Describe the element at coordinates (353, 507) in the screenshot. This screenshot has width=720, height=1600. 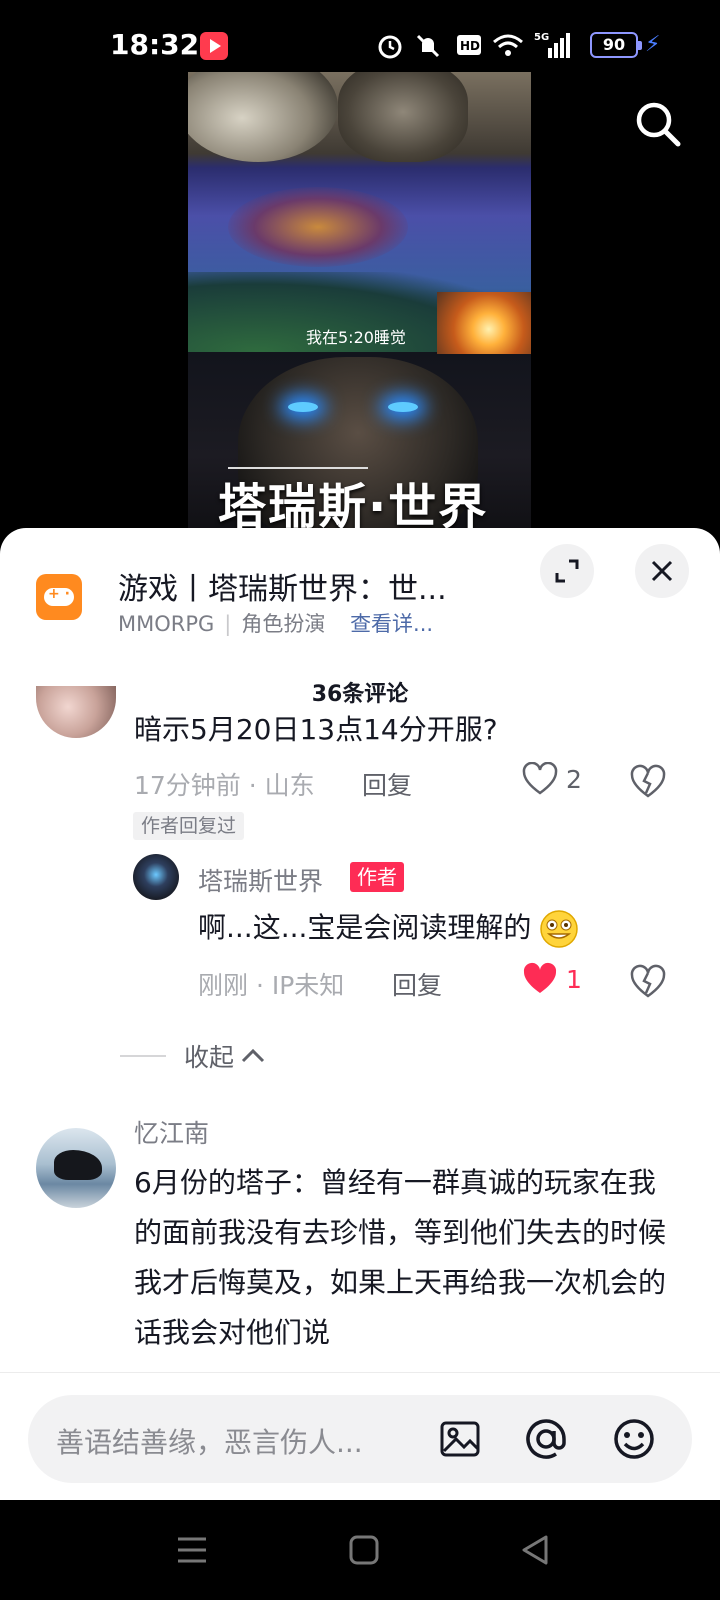
I see `game-logo-text: 塔瑞斯·世界` at that location.